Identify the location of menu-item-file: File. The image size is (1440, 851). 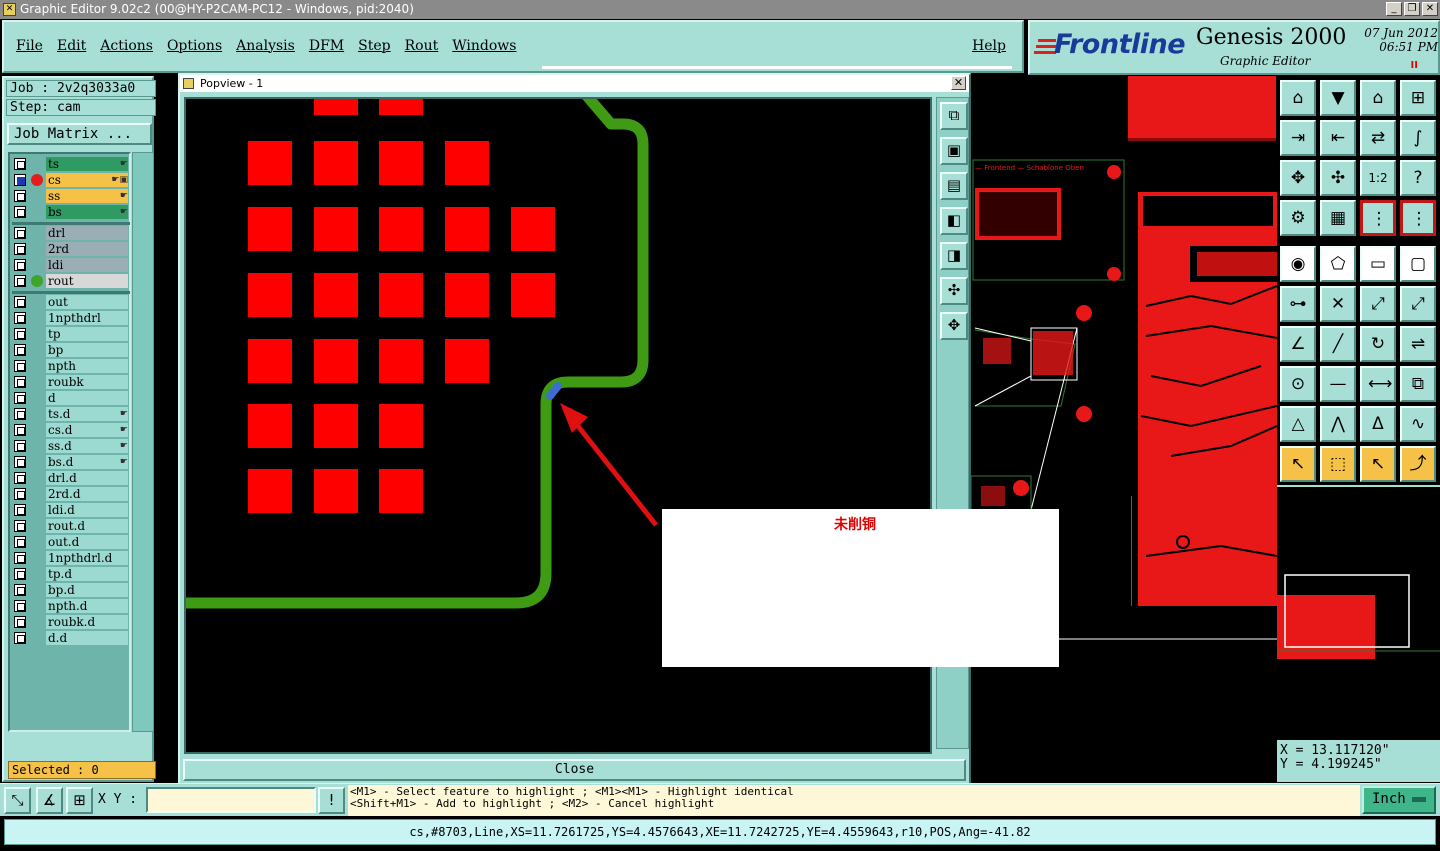
(29, 46).